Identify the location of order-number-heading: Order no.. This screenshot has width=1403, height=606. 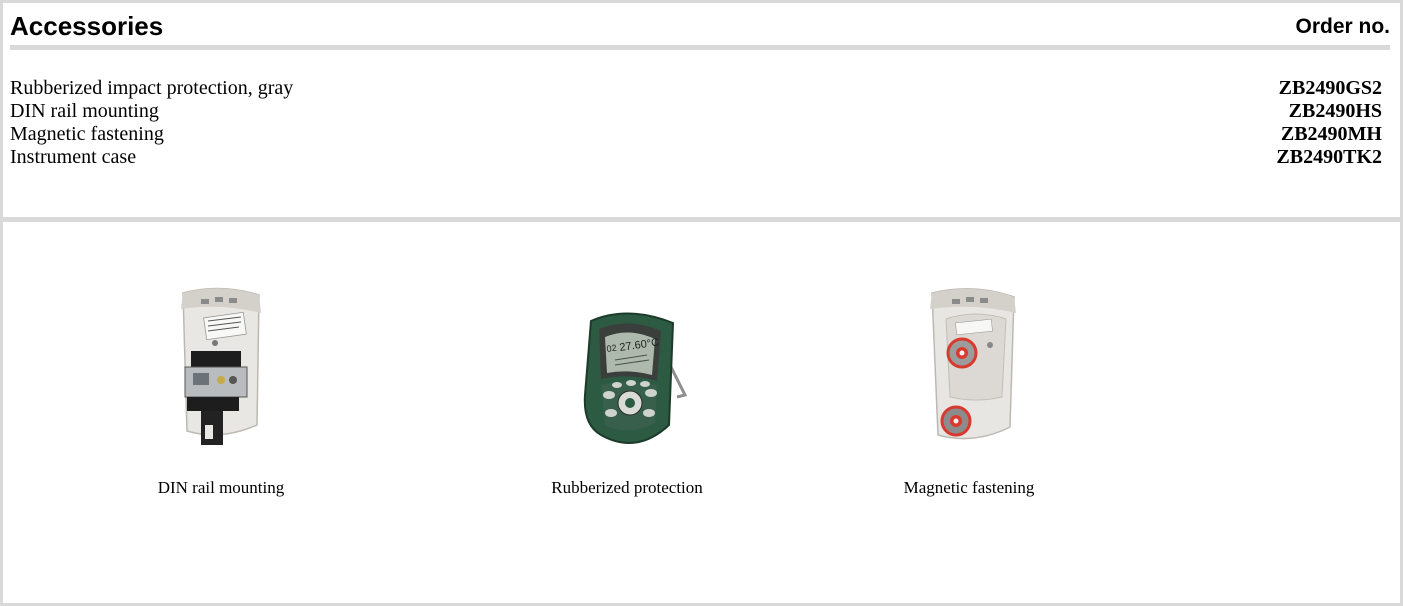
(1342, 26).